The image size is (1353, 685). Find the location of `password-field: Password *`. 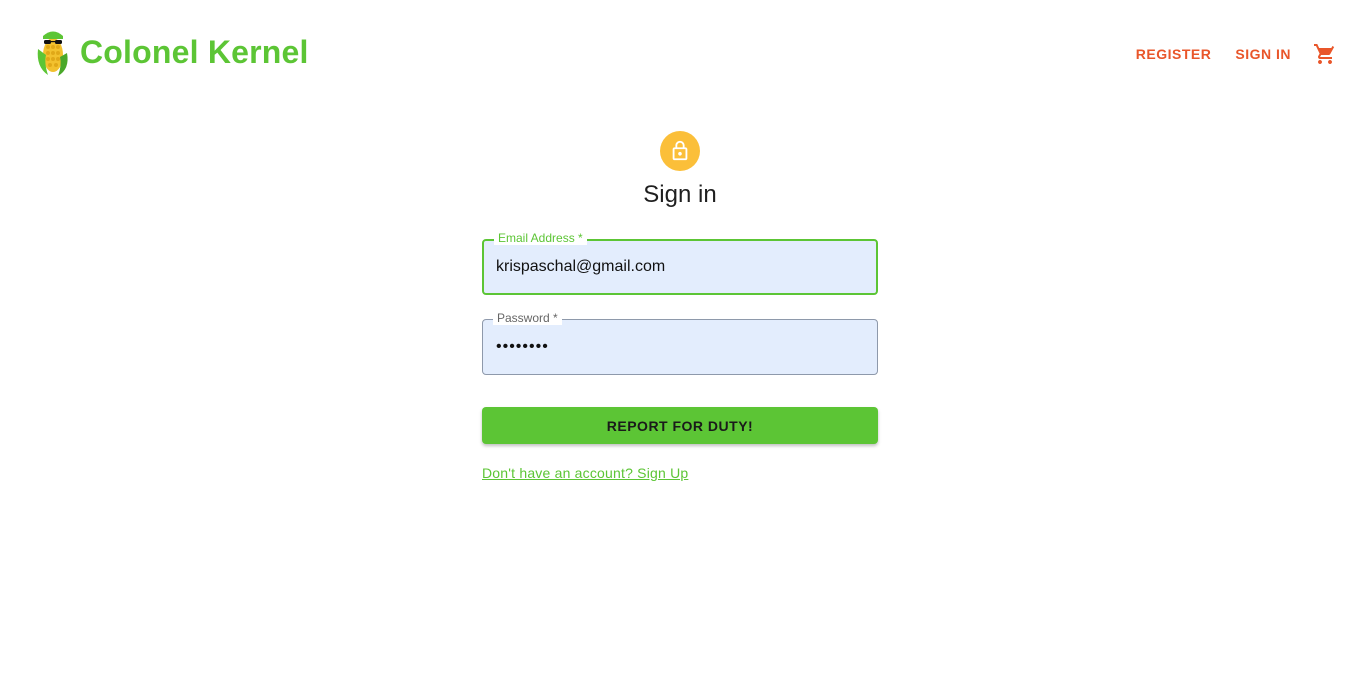

password-field: Password * is located at coordinates (680, 343).